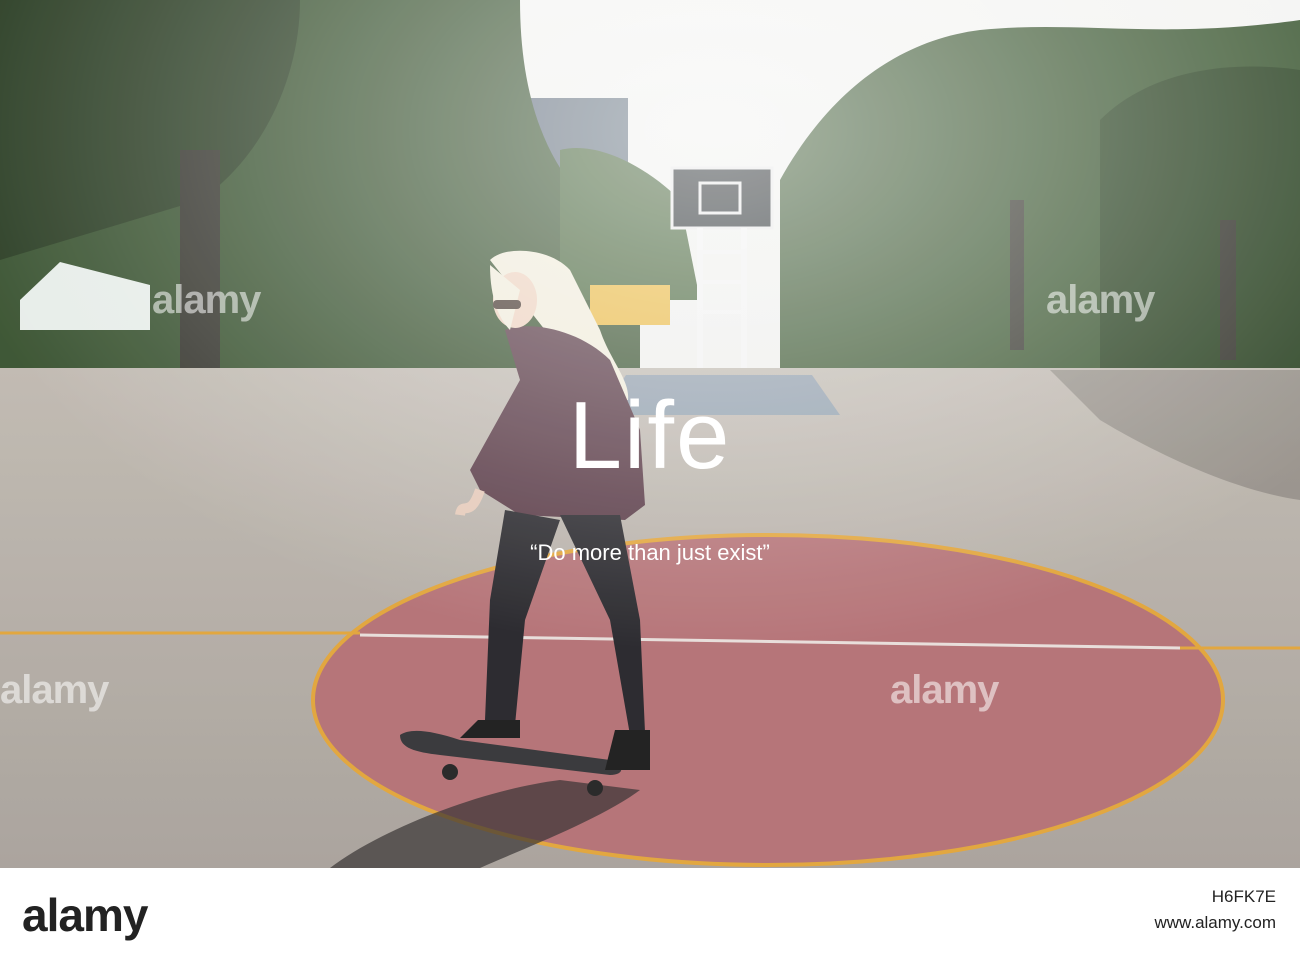  Describe the element at coordinates (1215, 922) in the screenshot. I see `site-url: www.alamy.com` at that location.